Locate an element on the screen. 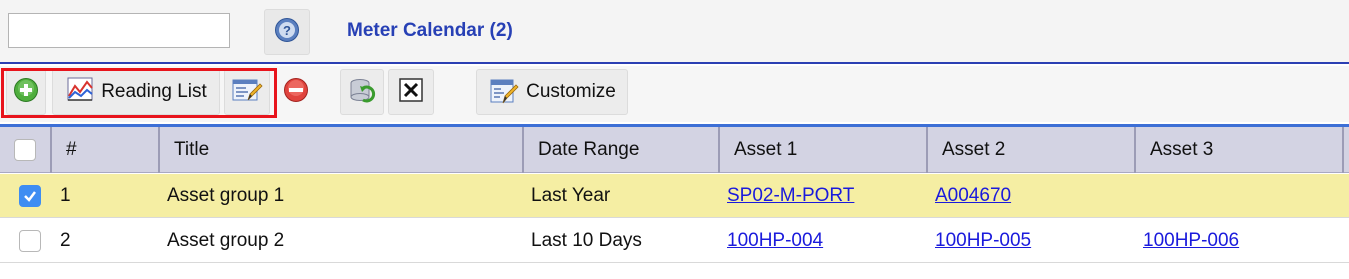 This screenshot has height=279, width=1349. column-header-date-range: Date Range is located at coordinates (622, 150).